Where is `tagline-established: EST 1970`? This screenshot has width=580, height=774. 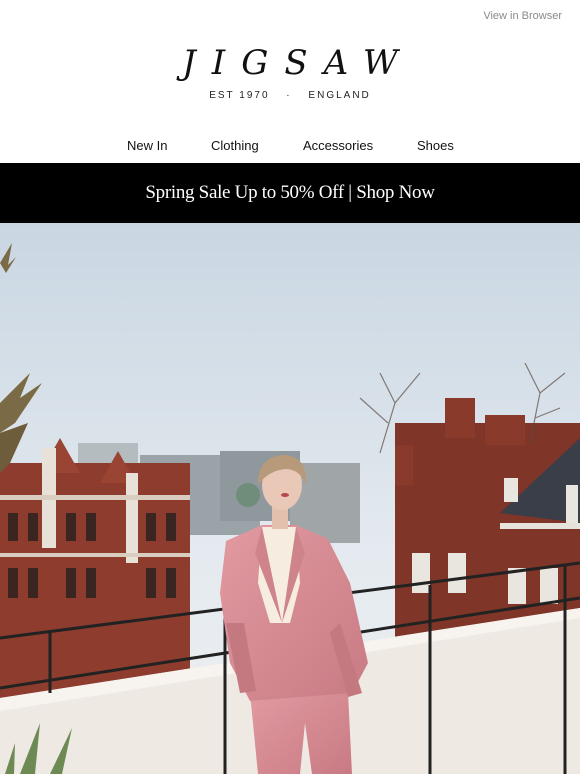
tagline-established: EST 1970 is located at coordinates (239, 95).